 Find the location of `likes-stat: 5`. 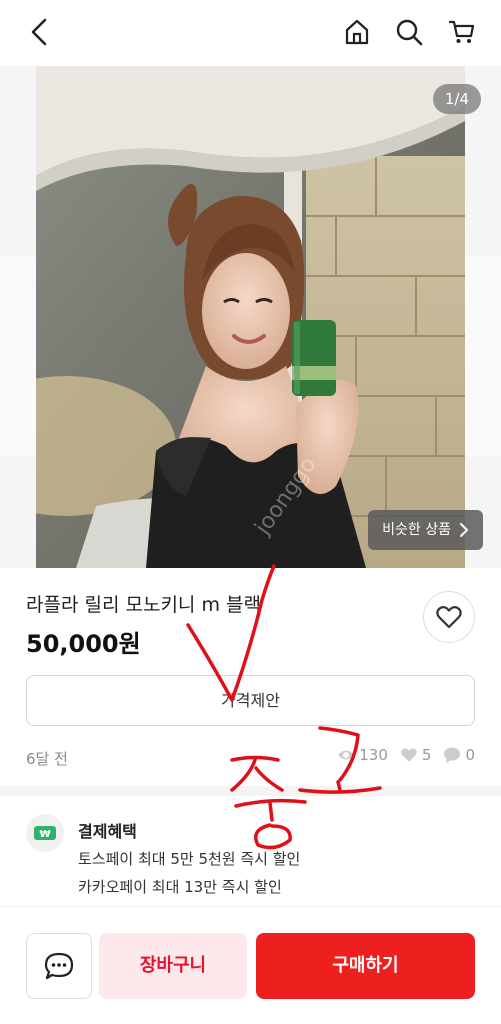

likes-stat: 5 is located at coordinates (416, 755).